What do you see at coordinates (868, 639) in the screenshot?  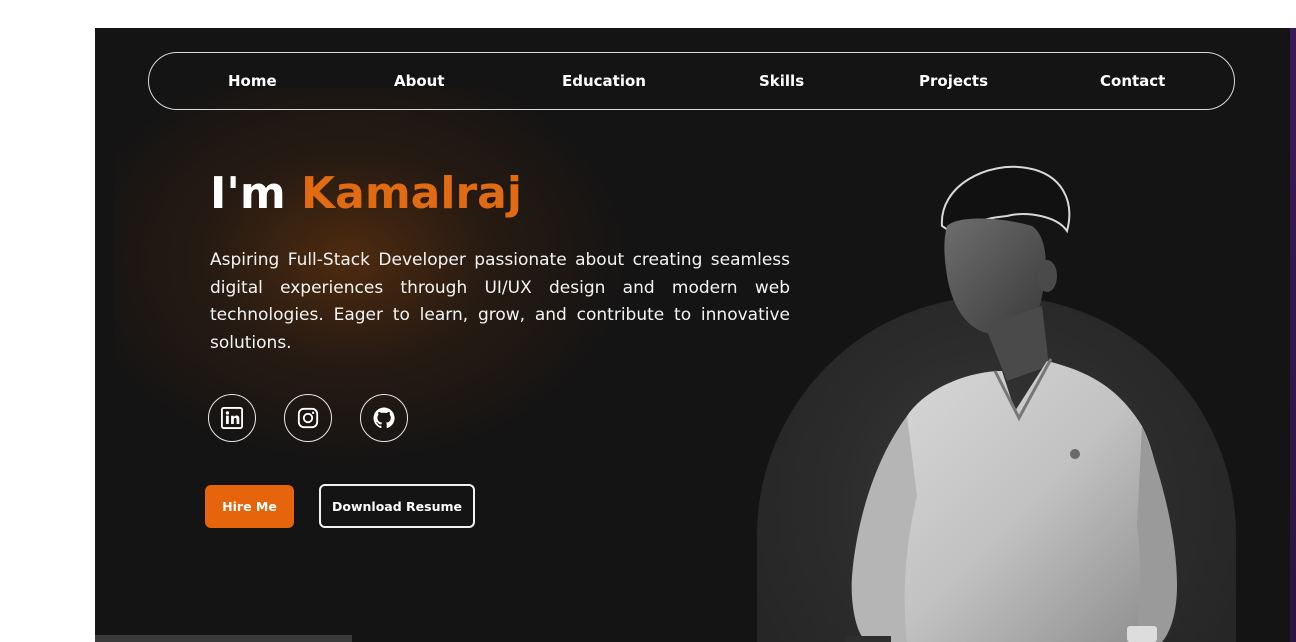 I see `taskbar-tab` at bounding box center [868, 639].